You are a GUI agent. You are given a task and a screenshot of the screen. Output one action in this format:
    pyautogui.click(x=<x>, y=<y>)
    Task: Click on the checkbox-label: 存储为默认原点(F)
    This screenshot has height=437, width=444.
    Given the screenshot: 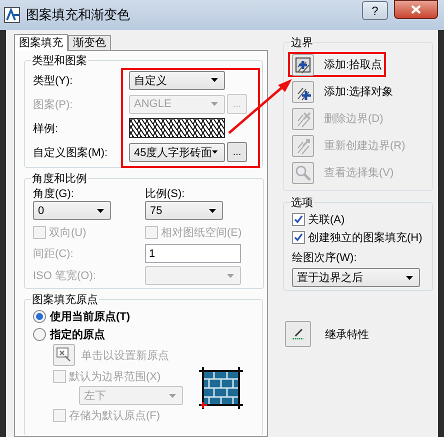 What is the action you would take?
    pyautogui.click(x=114, y=415)
    